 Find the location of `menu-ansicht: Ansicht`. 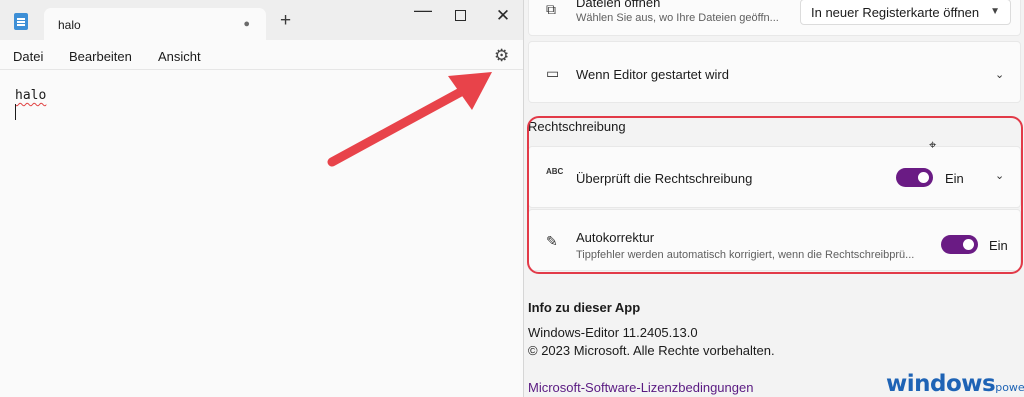

menu-ansicht: Ansicht is located at coordinates (179, 56).